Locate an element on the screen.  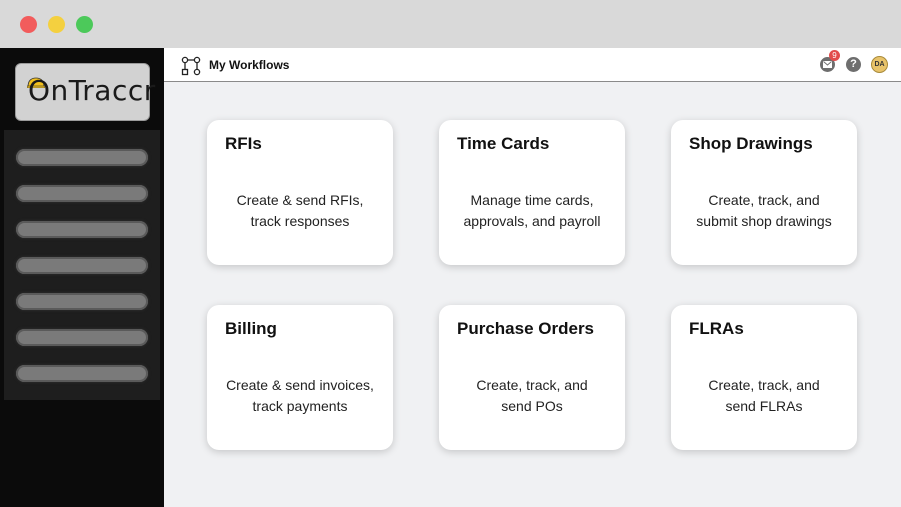
card-description: Create & send RFIs, track responses is located at coordinates (300, 210).